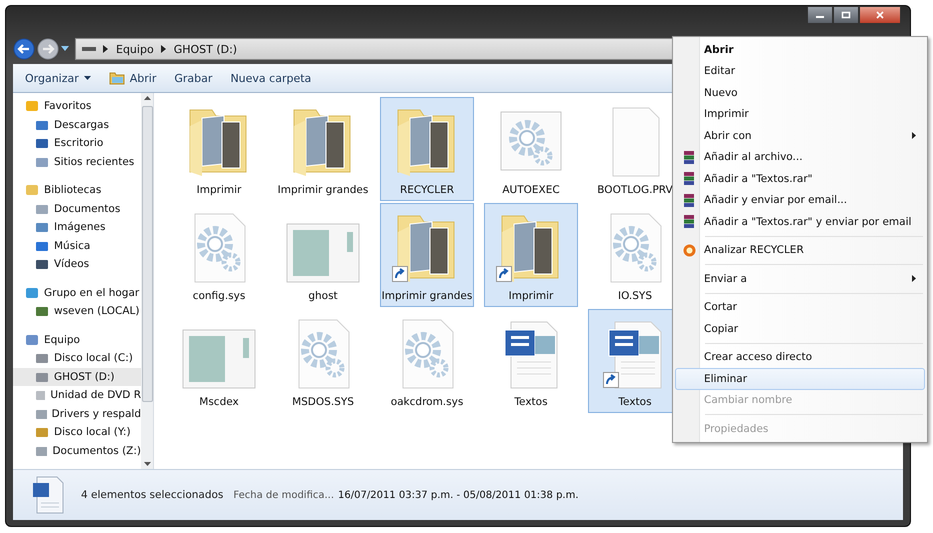 Image resolution: width=933 pixels, height=533 pixels. I want to click on maximize-icon, so click(846, 15).